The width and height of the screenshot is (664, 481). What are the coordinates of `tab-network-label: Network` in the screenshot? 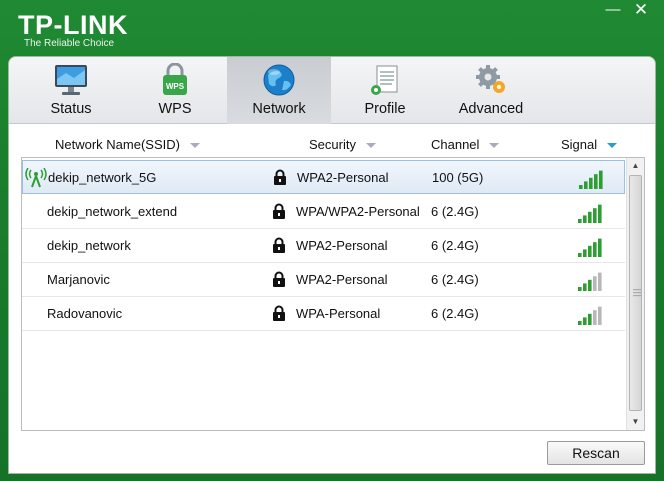 It's located at (279, 109).